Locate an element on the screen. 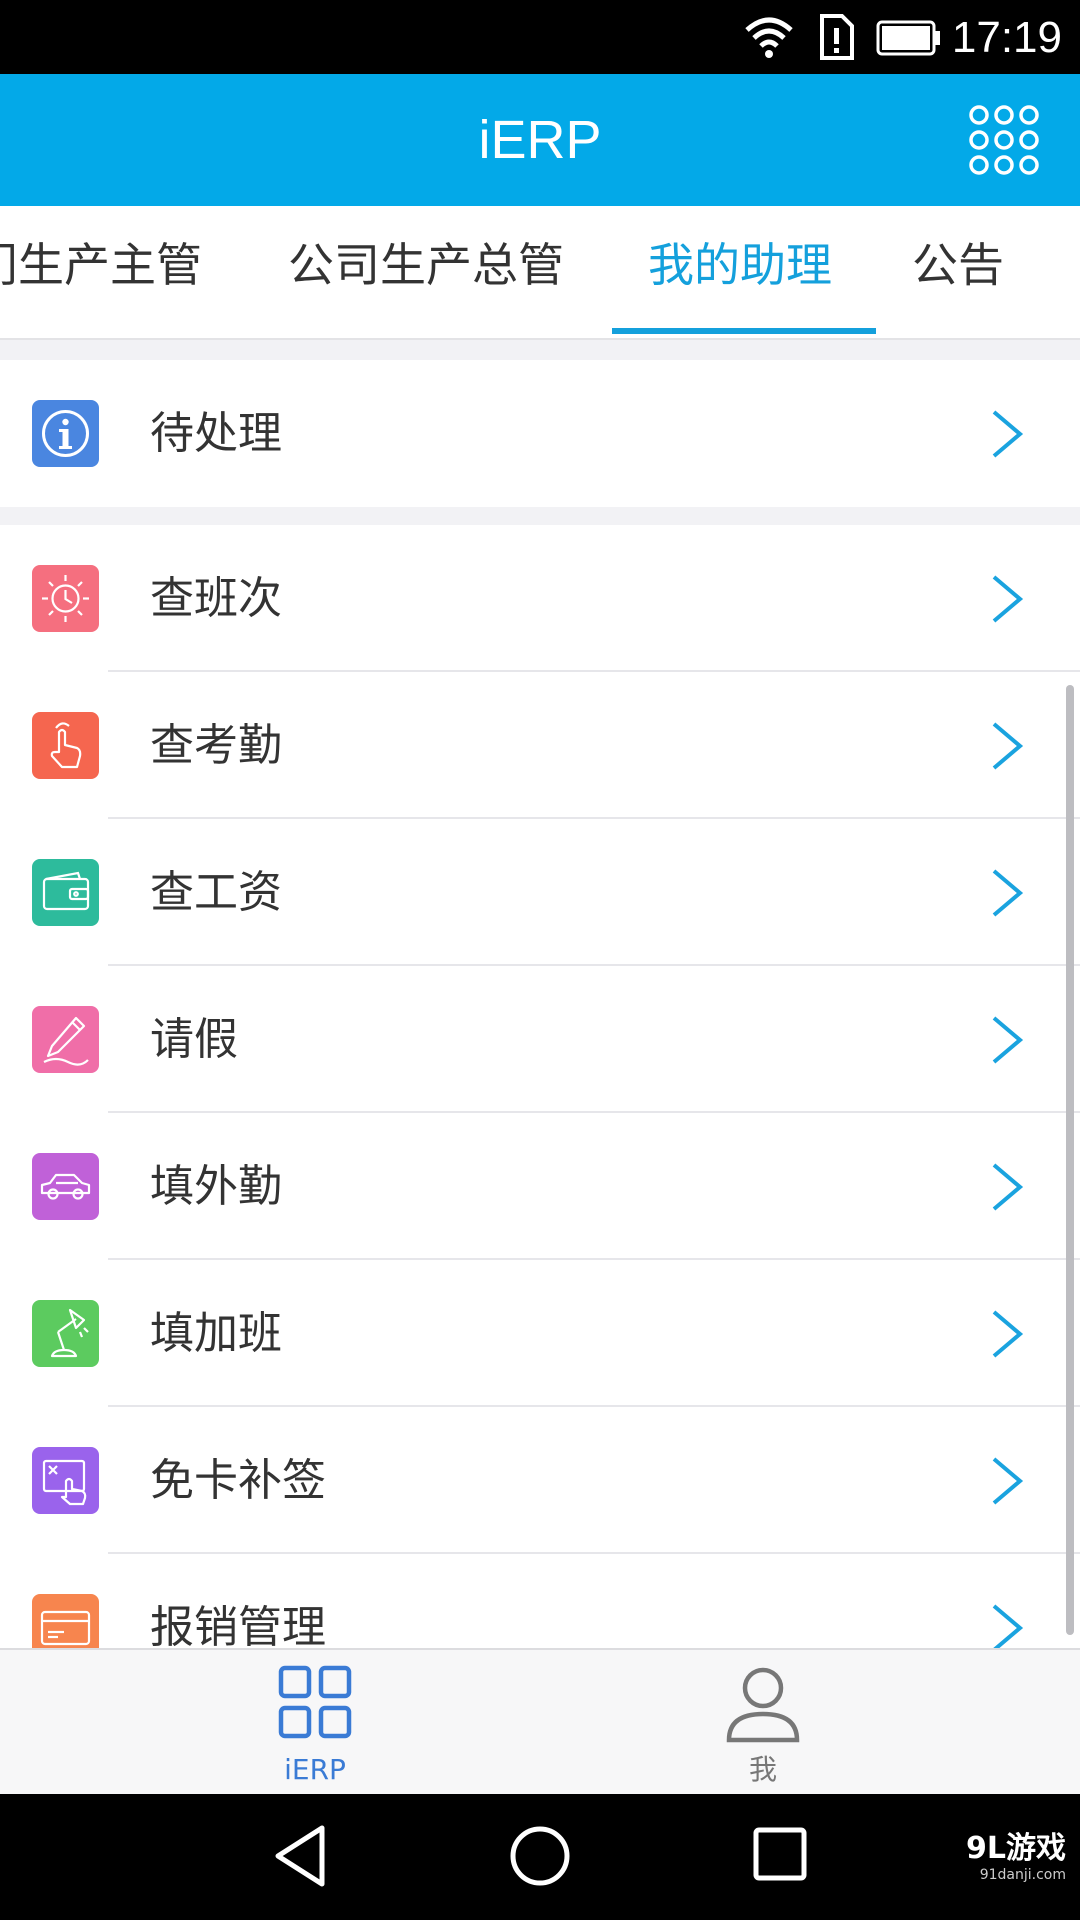 The height and width of the screenshot is (1920, 1080). system-navigation-bar is located at coordinates (540, 1857).